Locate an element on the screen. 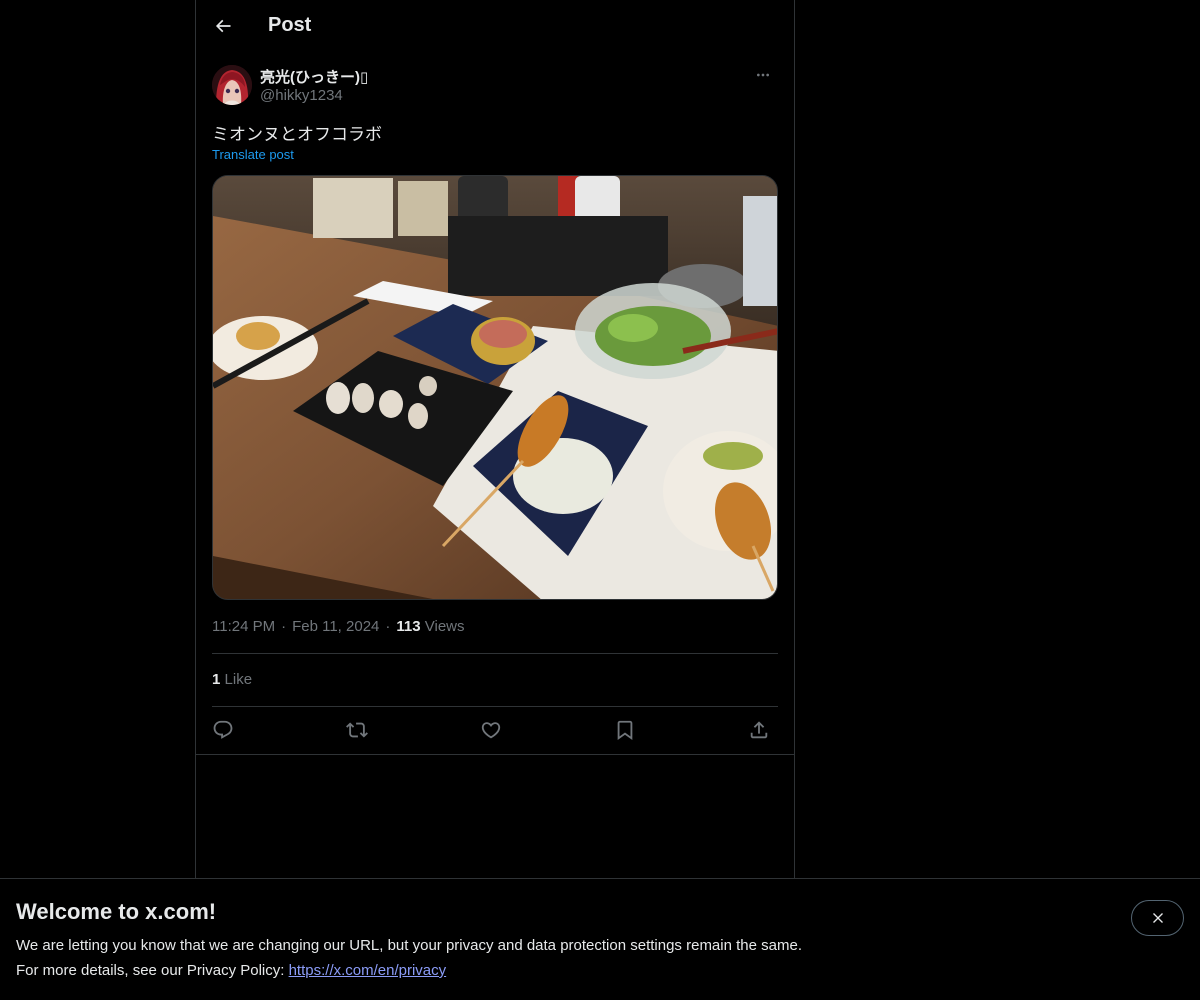 The width and height of the screenshot is (1200, 1000). share-button is located at coordinates (759, 730).